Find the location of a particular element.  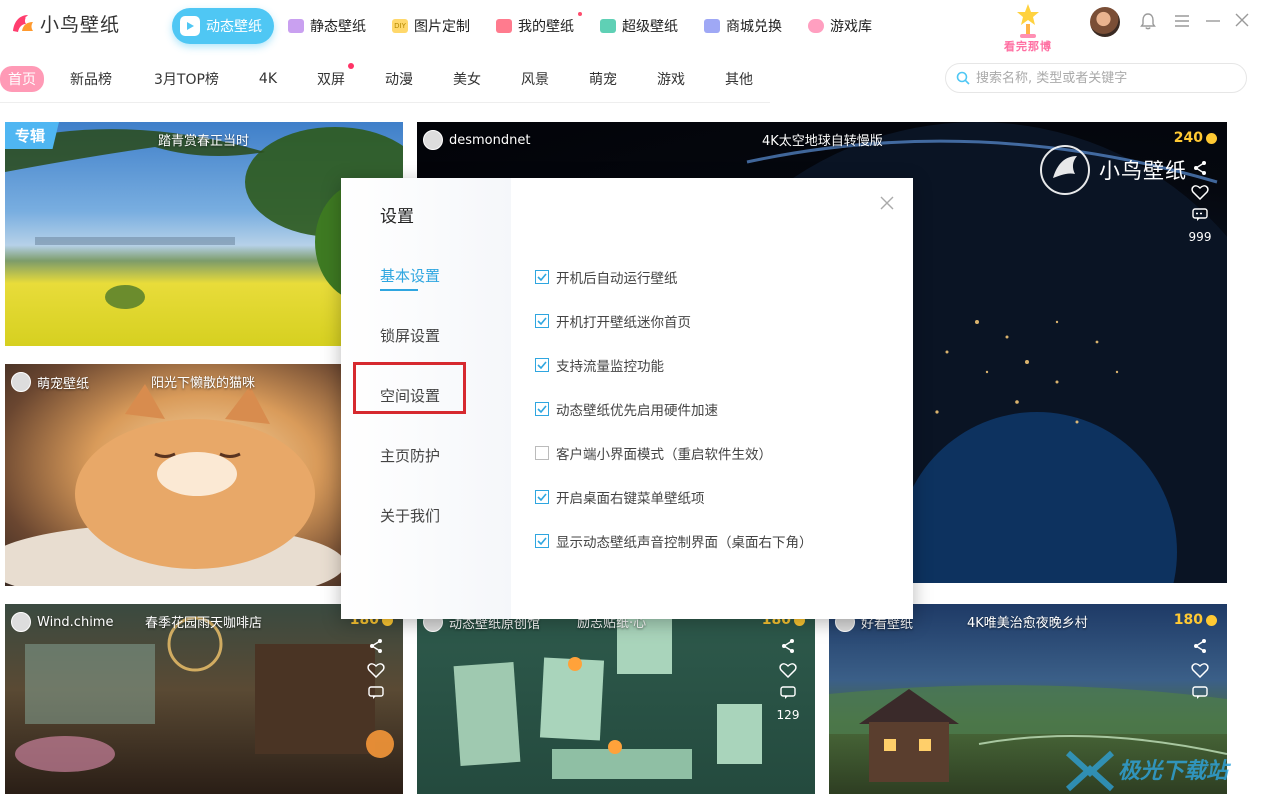

nav-item-label: 动态壁纸 is located at coordinates (234, 27).